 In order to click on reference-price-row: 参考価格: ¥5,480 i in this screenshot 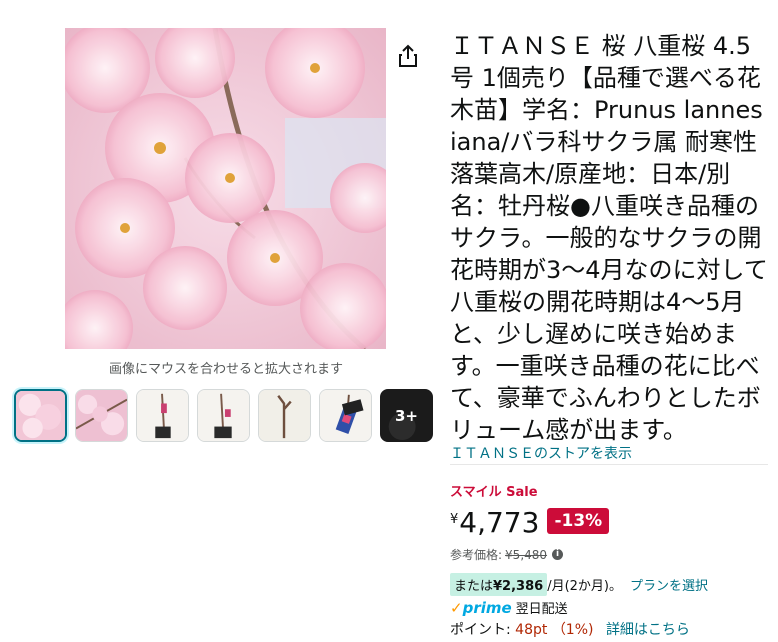, I will do `click(507, 554)`.